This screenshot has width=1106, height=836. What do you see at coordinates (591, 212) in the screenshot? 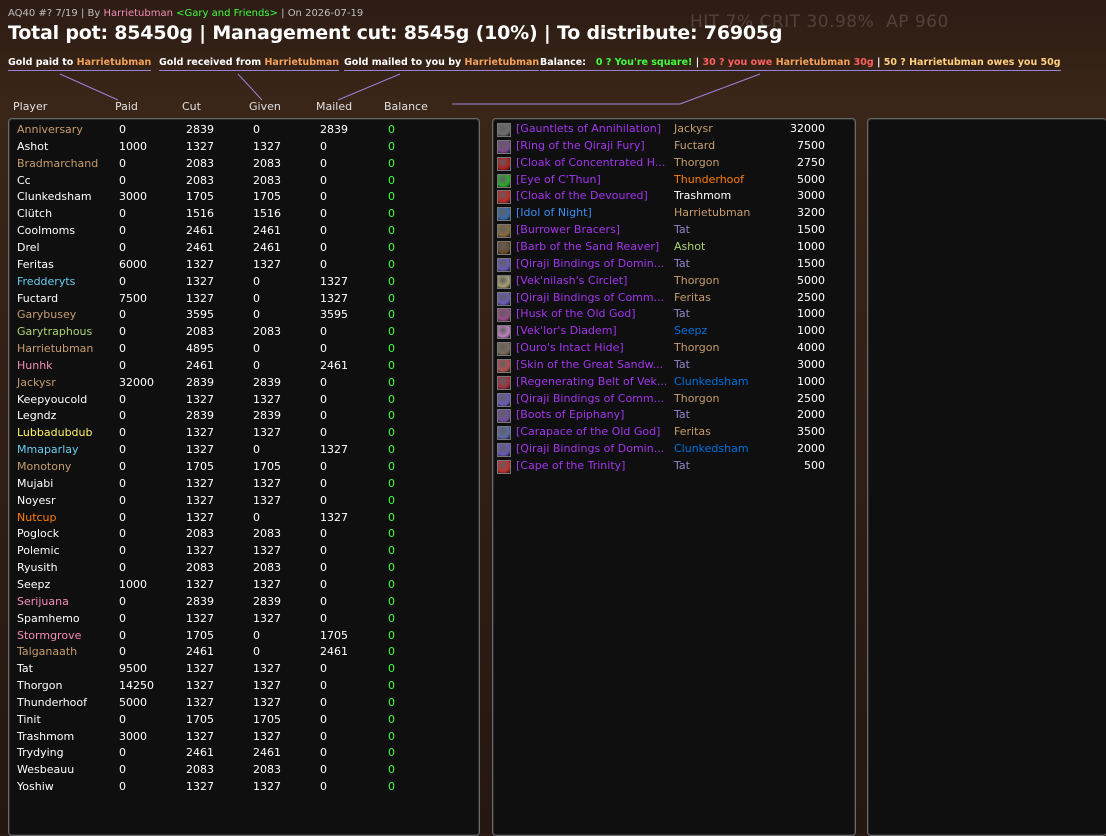
I see `loot-item-link: [Idol of Night]` at bounding box center [591, 212].